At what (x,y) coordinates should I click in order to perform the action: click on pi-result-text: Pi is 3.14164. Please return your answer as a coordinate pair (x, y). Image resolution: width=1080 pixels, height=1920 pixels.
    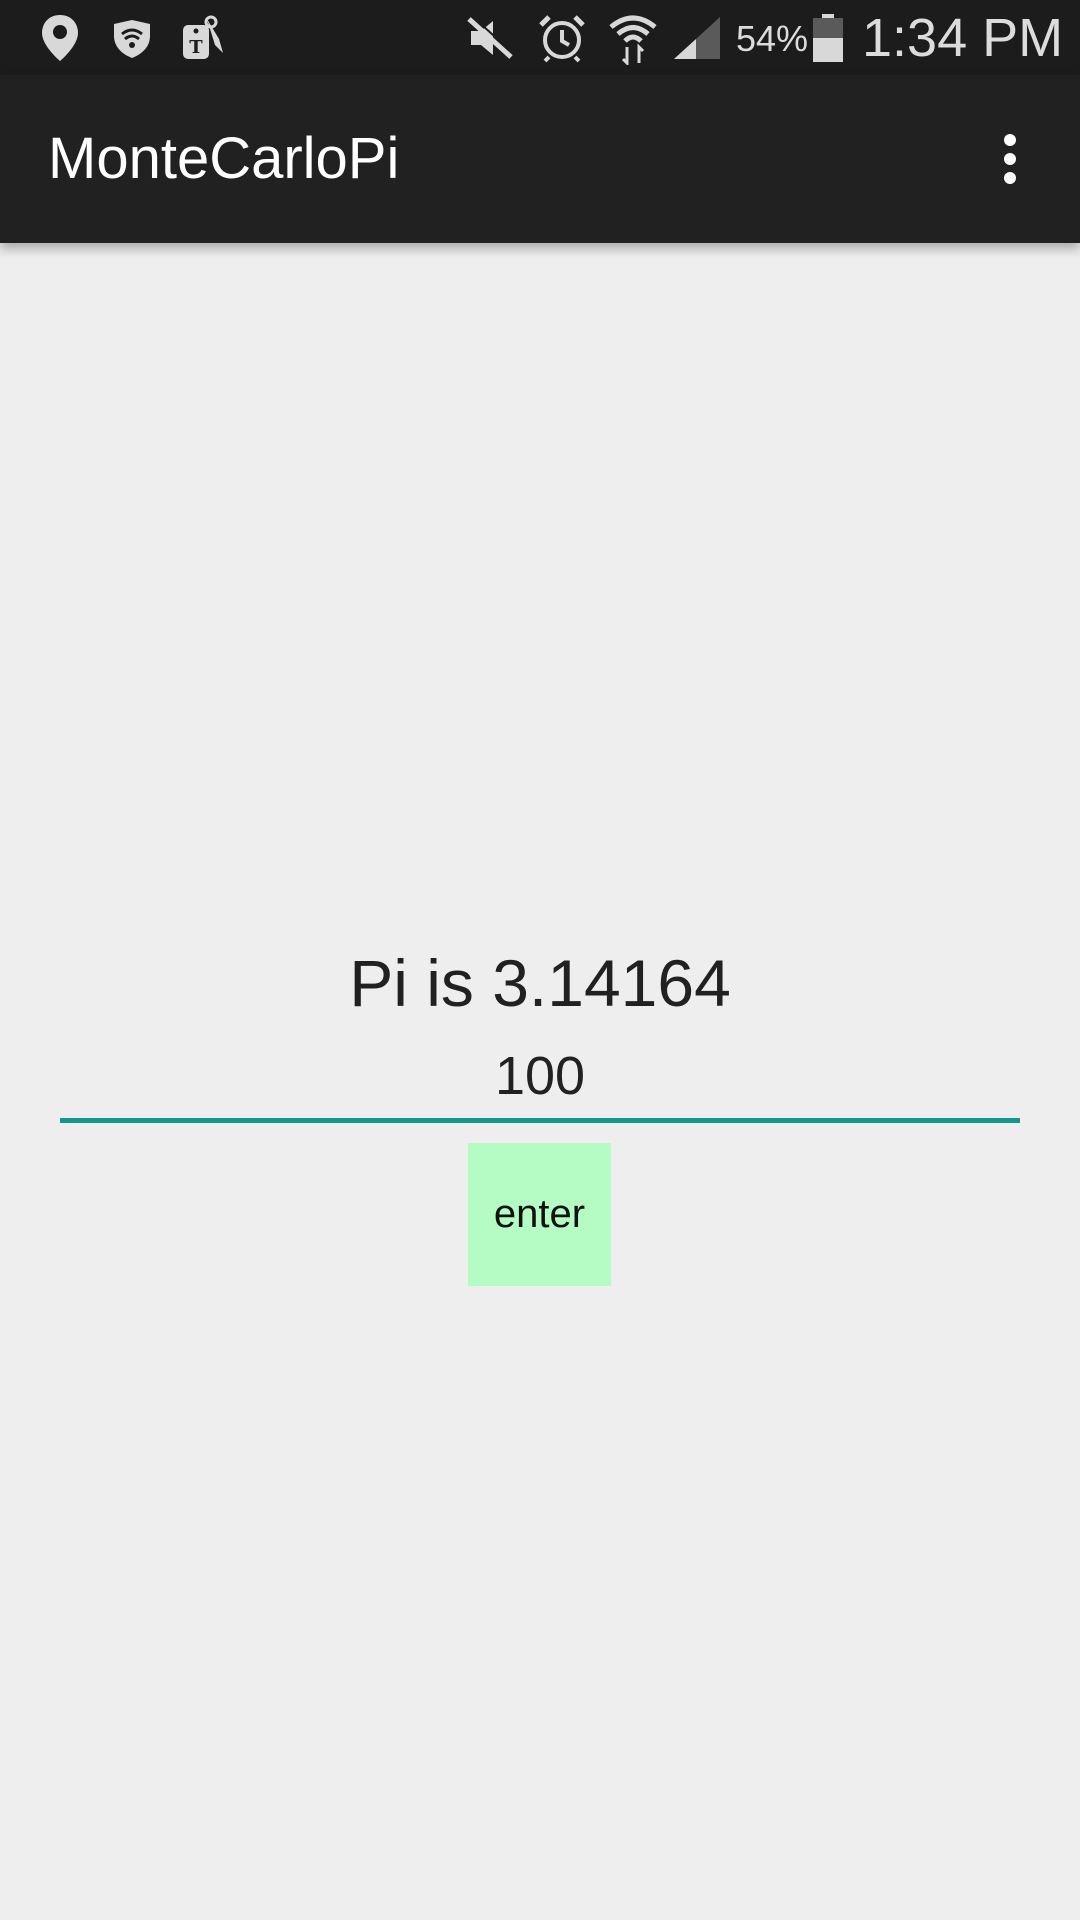
    Looking at the image, I should click on (540, 983).